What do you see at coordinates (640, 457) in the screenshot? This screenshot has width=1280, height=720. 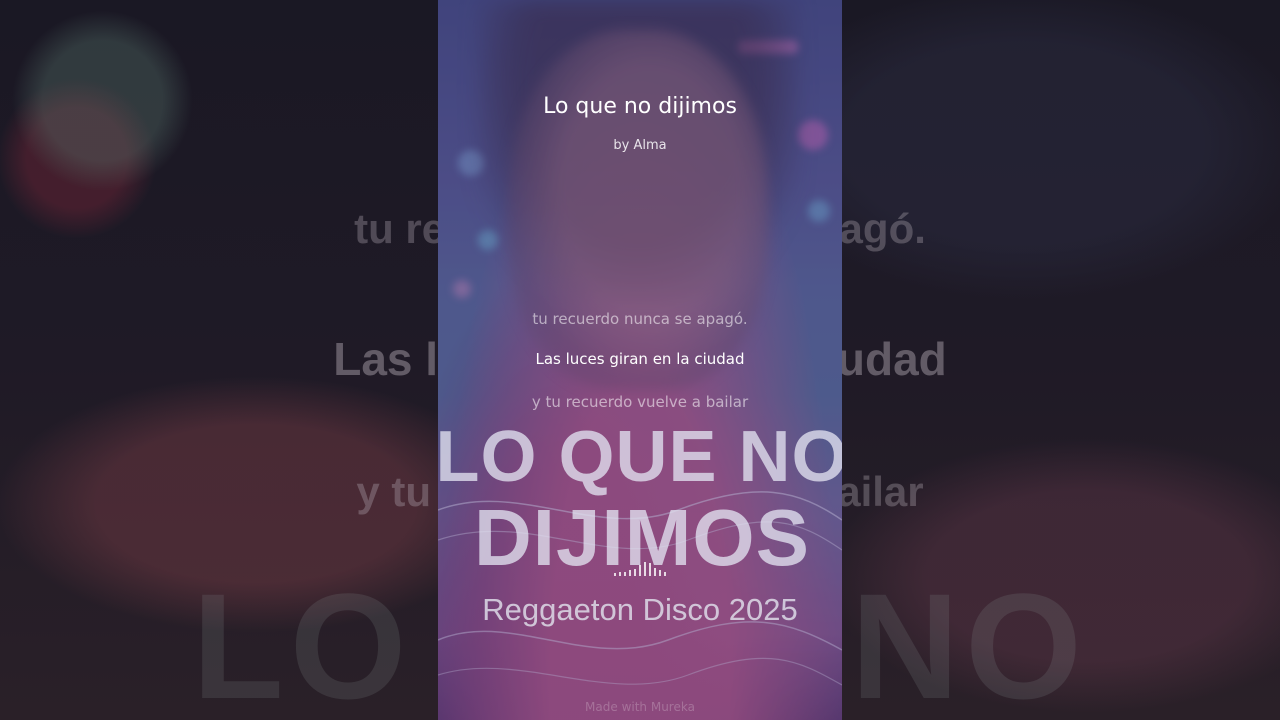 I see `cover-title-line1: LO QUE NO` at bounding box center [640, 457].